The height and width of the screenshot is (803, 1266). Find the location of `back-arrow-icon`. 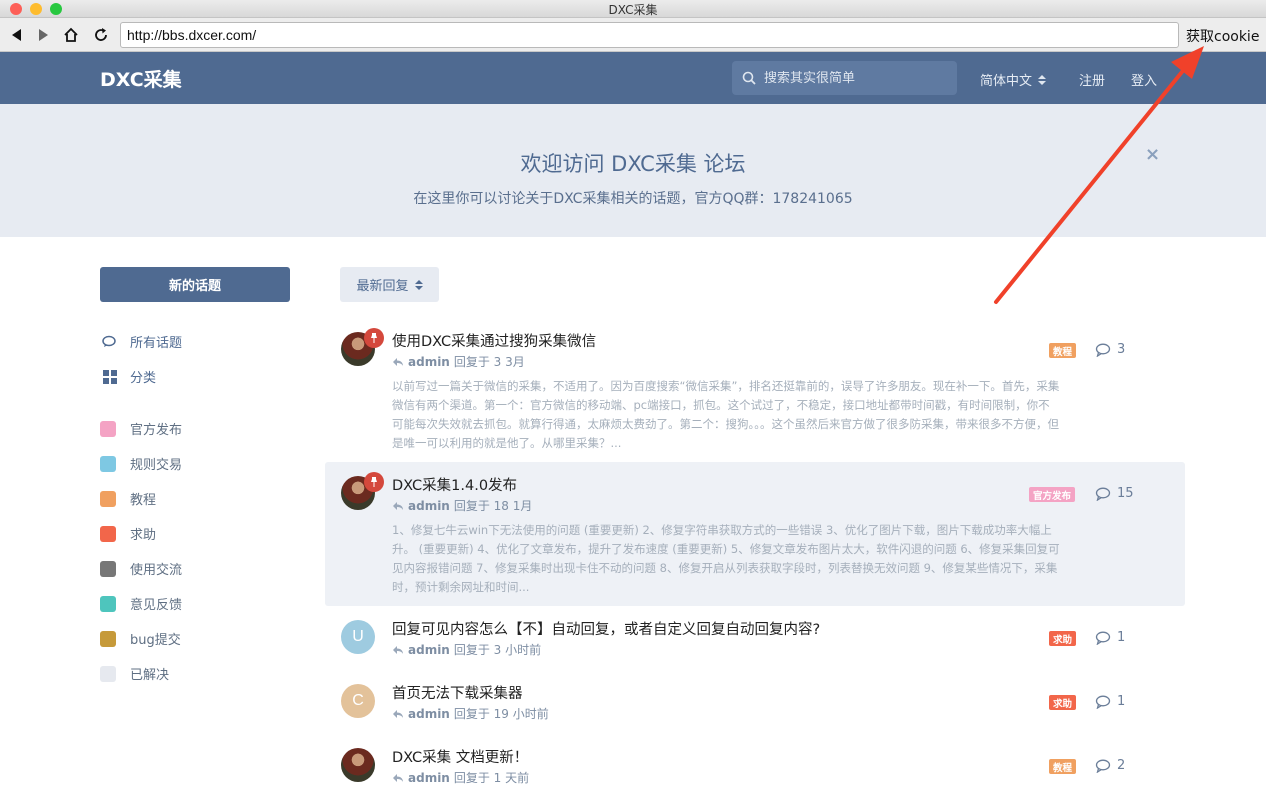

back-arrow-icon is located at coordinates (16, 35).